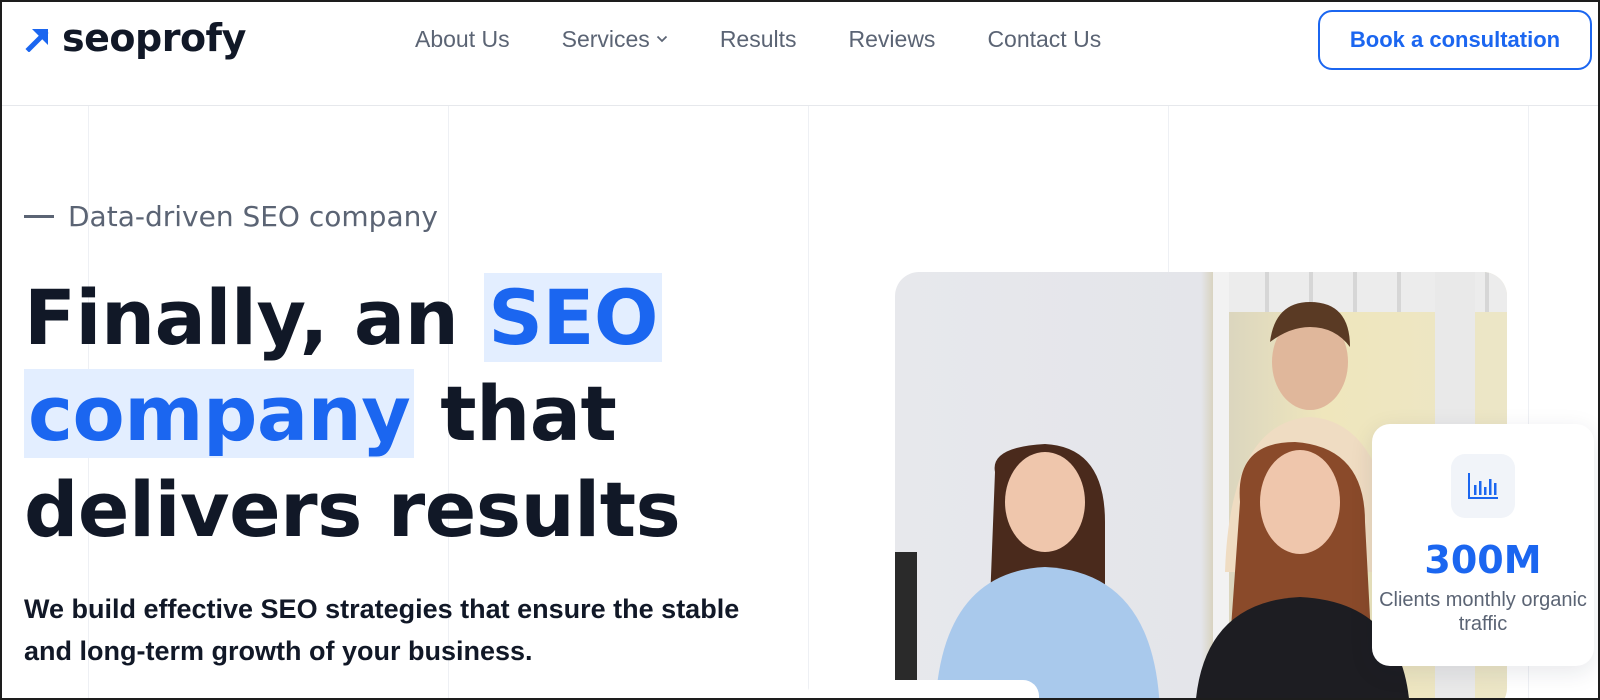 Image resolution: width=1600 pixels, height=700 pixels. Describe the element at coordinates (1483, 612) in the screenshot. I see `stat-label: Clients monthly organic traffic` at that location.